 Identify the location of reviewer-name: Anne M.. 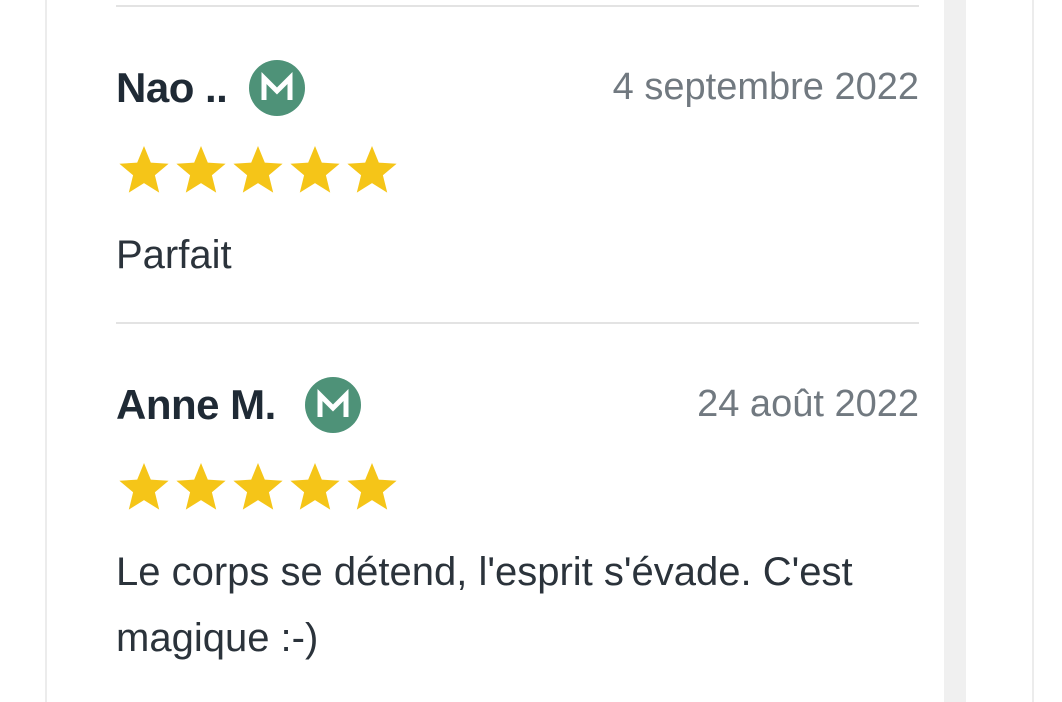
(196, 404).